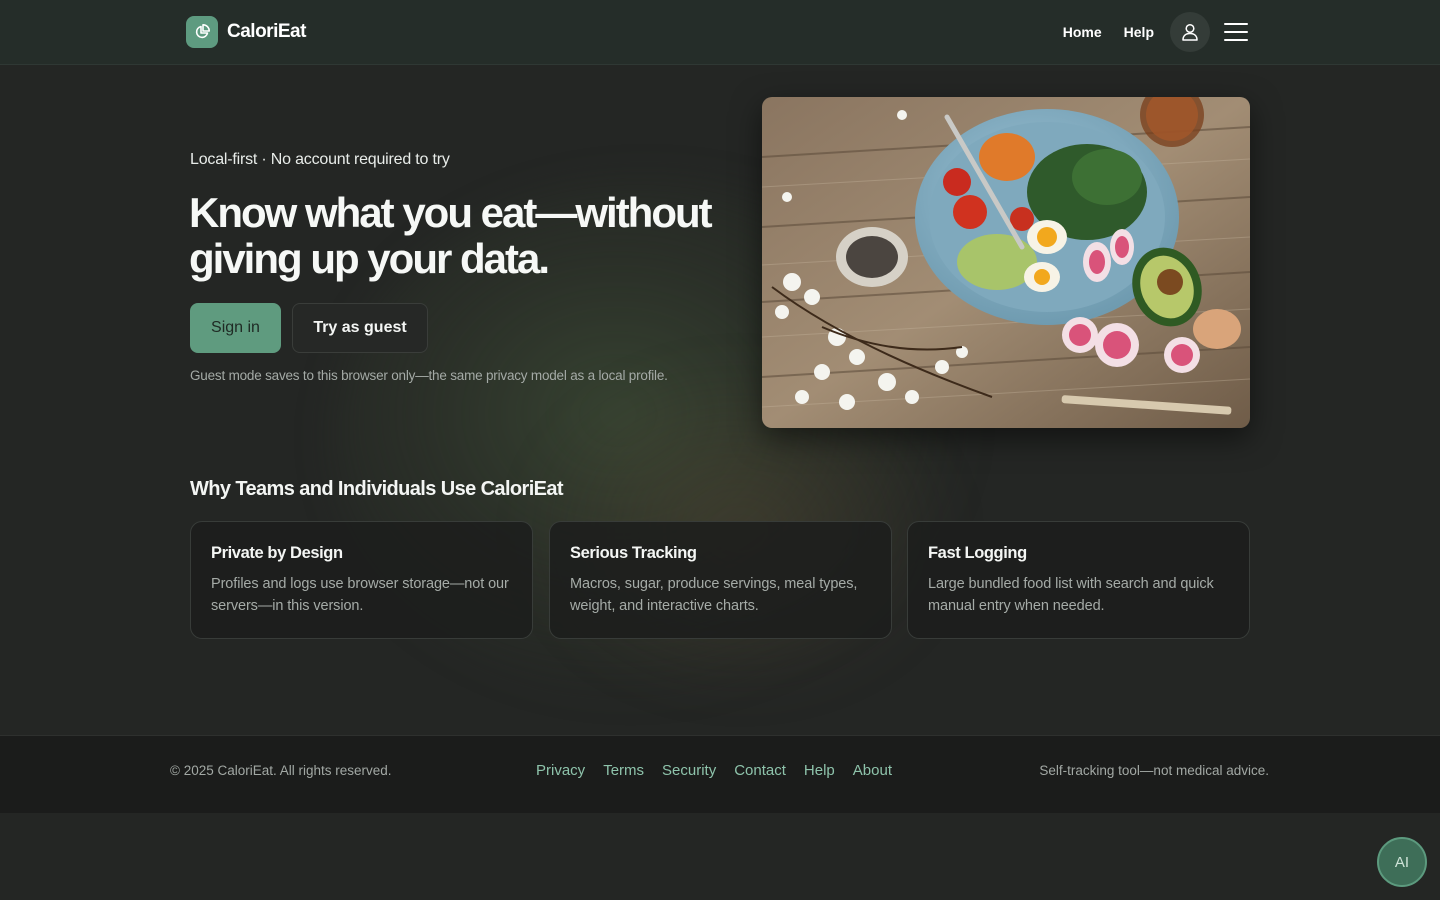 The image size is (1440, 900). I want to click on footer-link-security: Security, so click(689, 770).